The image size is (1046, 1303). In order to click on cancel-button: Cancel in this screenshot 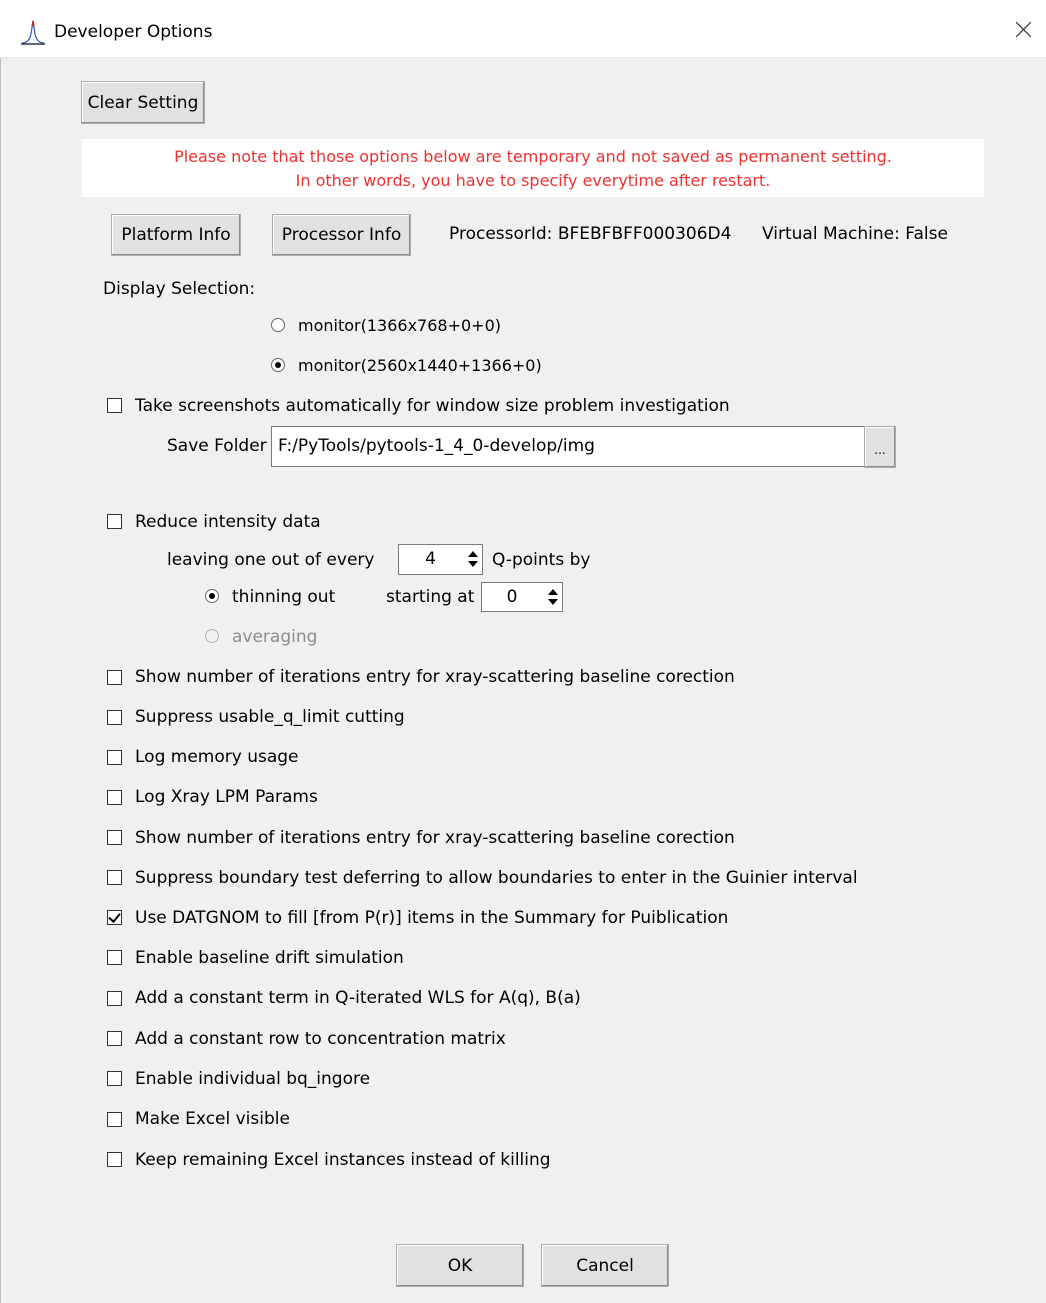, I will do `click(605, 1265)`.